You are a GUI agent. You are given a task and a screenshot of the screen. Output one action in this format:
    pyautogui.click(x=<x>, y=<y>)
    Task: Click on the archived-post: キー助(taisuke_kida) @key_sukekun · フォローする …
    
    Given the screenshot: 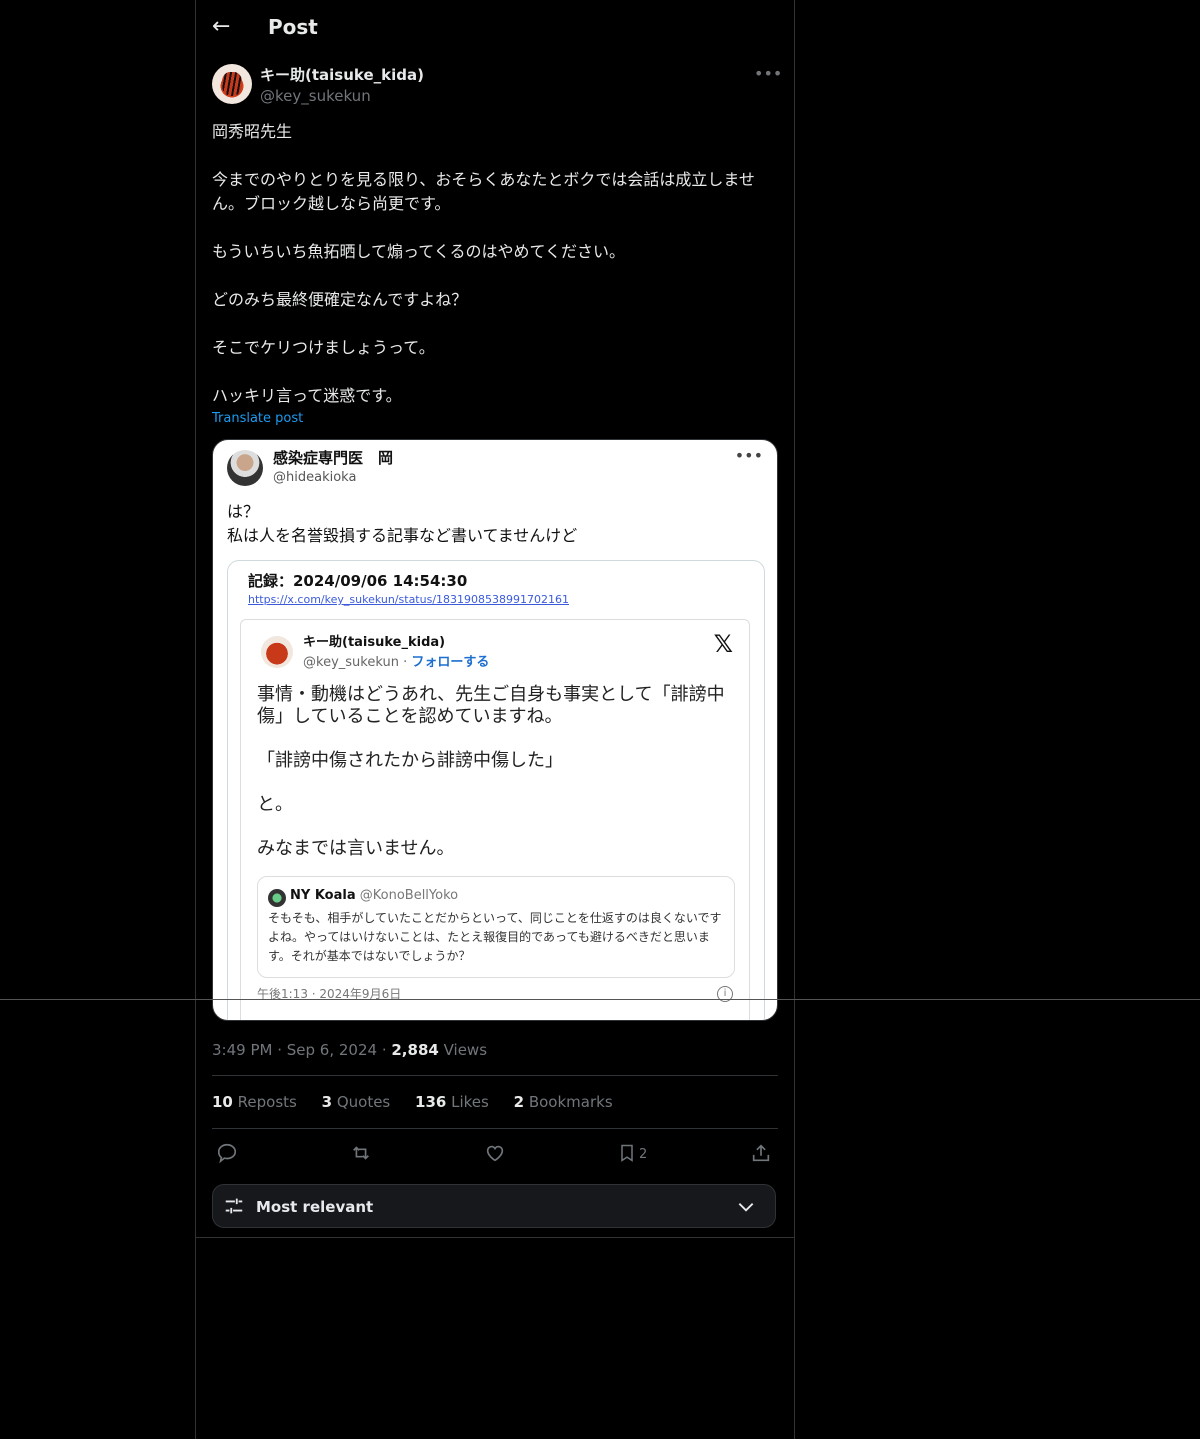 What is the action you would take?
    pyautogui.click(x=495, y=819)
    